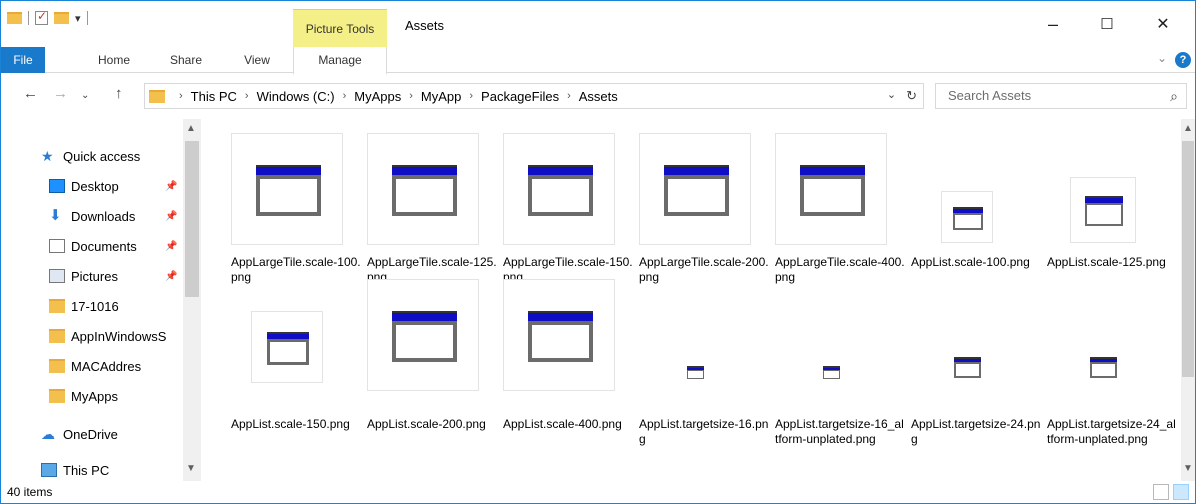 The height and width of the screenshot is (504, 1196). What do you see at coordinates (85, 95) in the screenshot?
I see `recent-locations-icon: ⌄` at bounding box center [85, 95].